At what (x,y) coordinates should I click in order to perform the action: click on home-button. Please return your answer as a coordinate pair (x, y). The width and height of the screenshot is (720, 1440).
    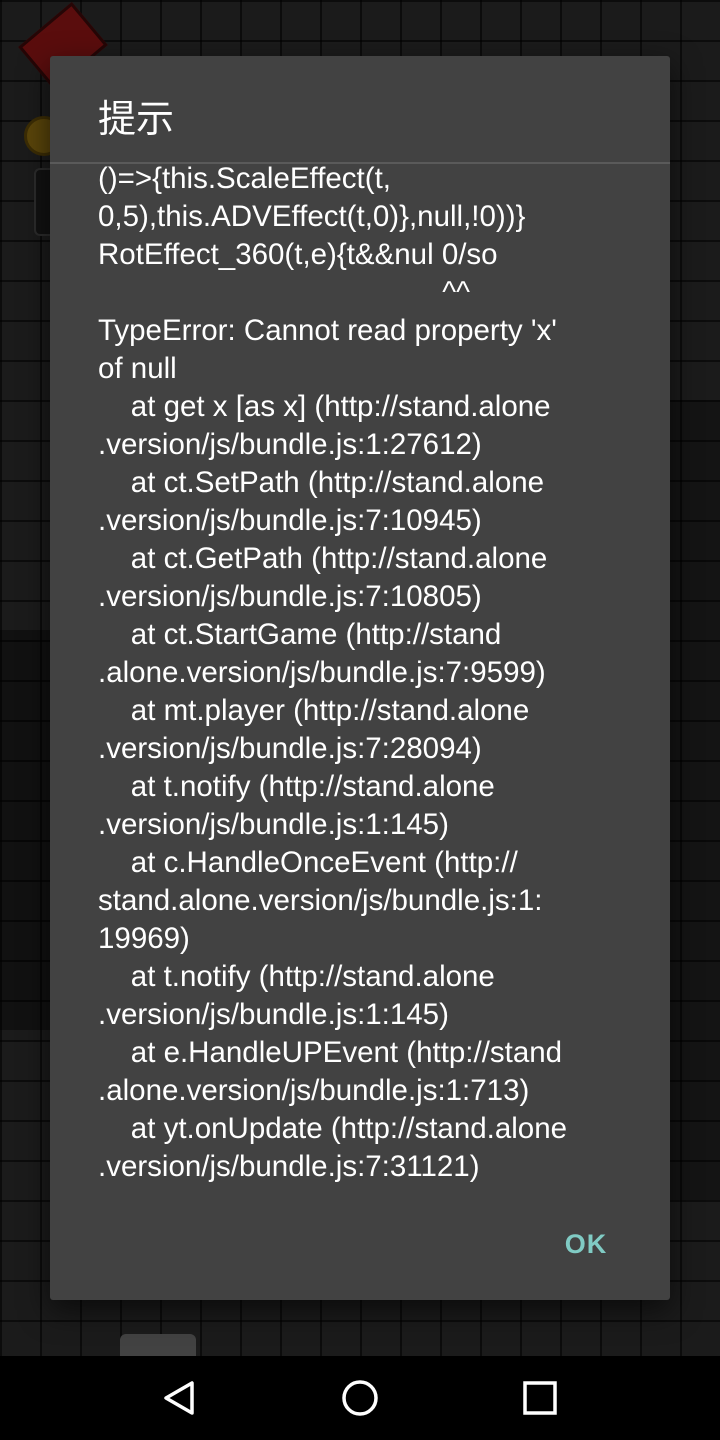
    Looking at the image, I should click on (360, 1398).